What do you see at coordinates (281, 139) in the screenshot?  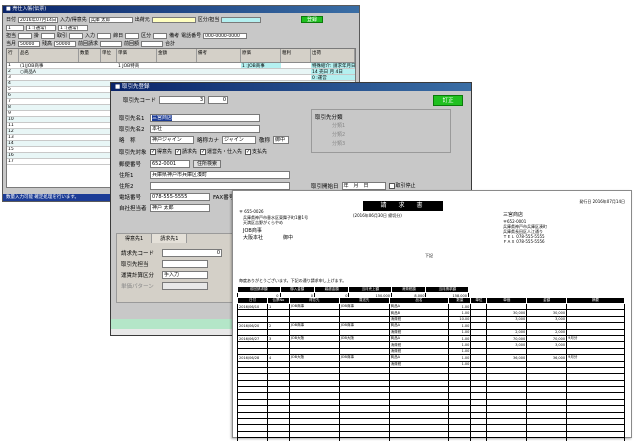 I see `honorific-field: 御中` at bounding box center [281, 139].